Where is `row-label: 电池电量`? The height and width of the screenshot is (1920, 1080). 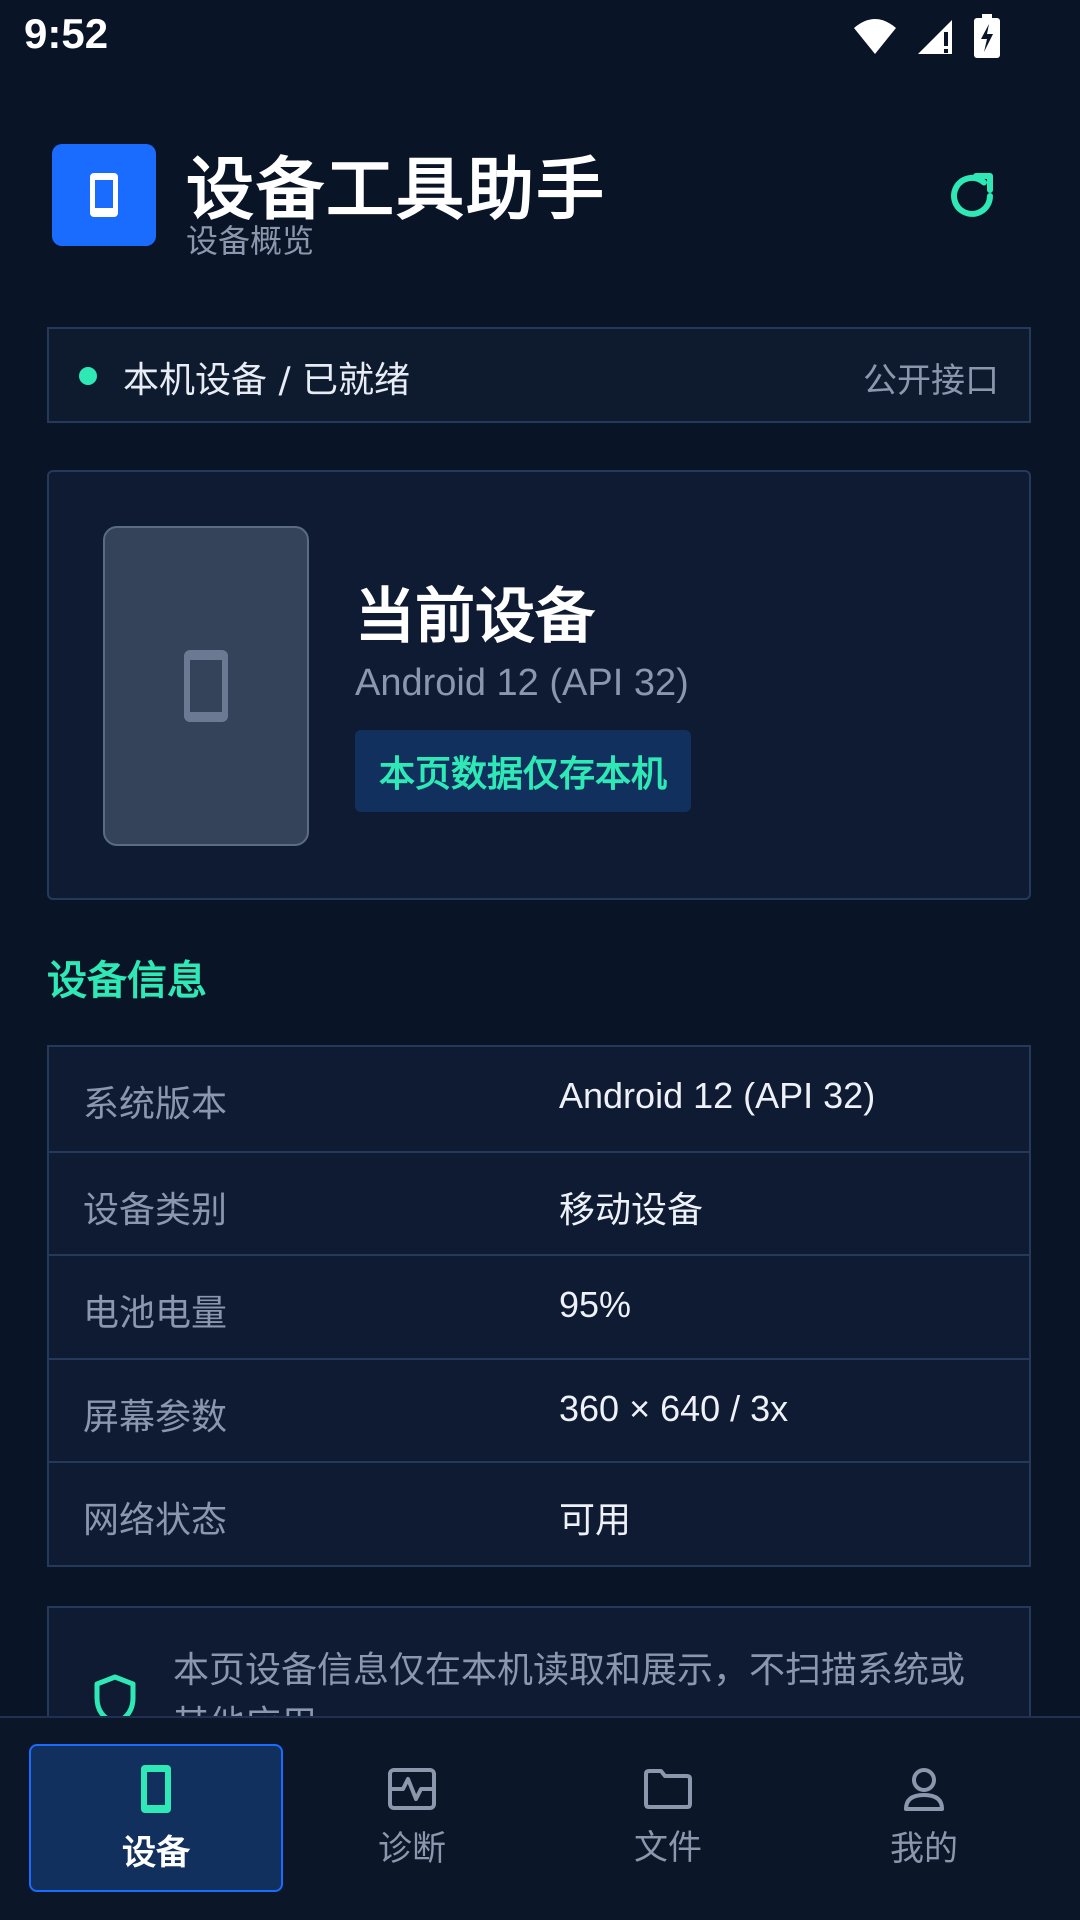
row-label: 电池电量 is located at coordinates (155, 1314).